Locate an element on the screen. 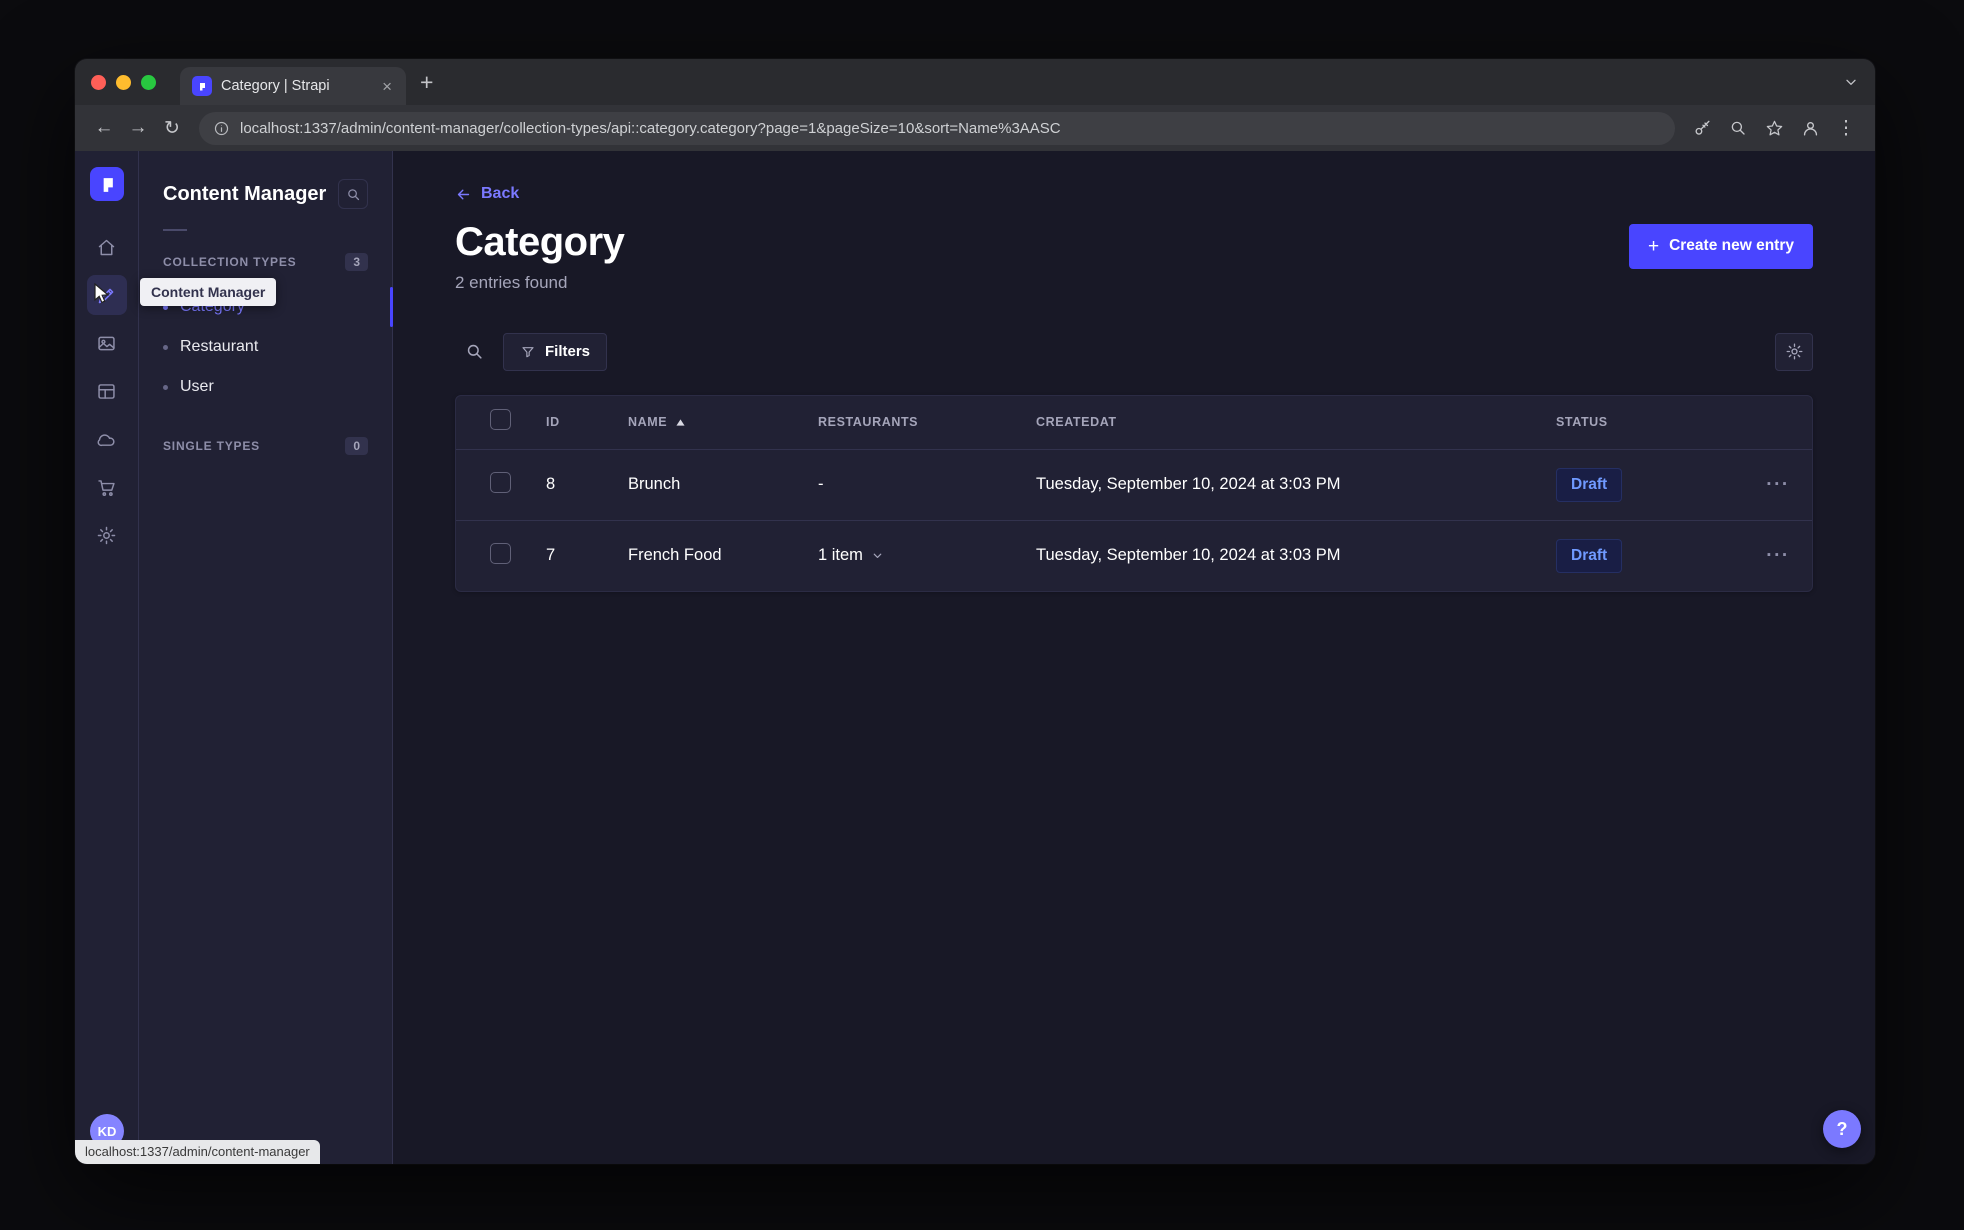 The height and width of the screenshot is (1230, 1964). nav-marketplace-cart-icon is located at coordinates (107, 487).